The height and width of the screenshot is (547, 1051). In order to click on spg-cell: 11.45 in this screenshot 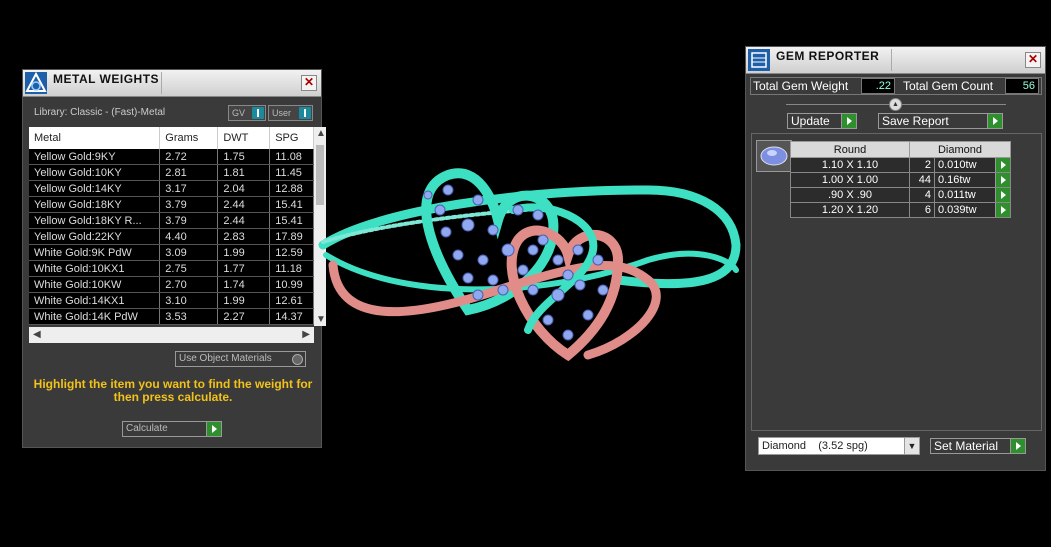, I will do `click(291, 172)`.